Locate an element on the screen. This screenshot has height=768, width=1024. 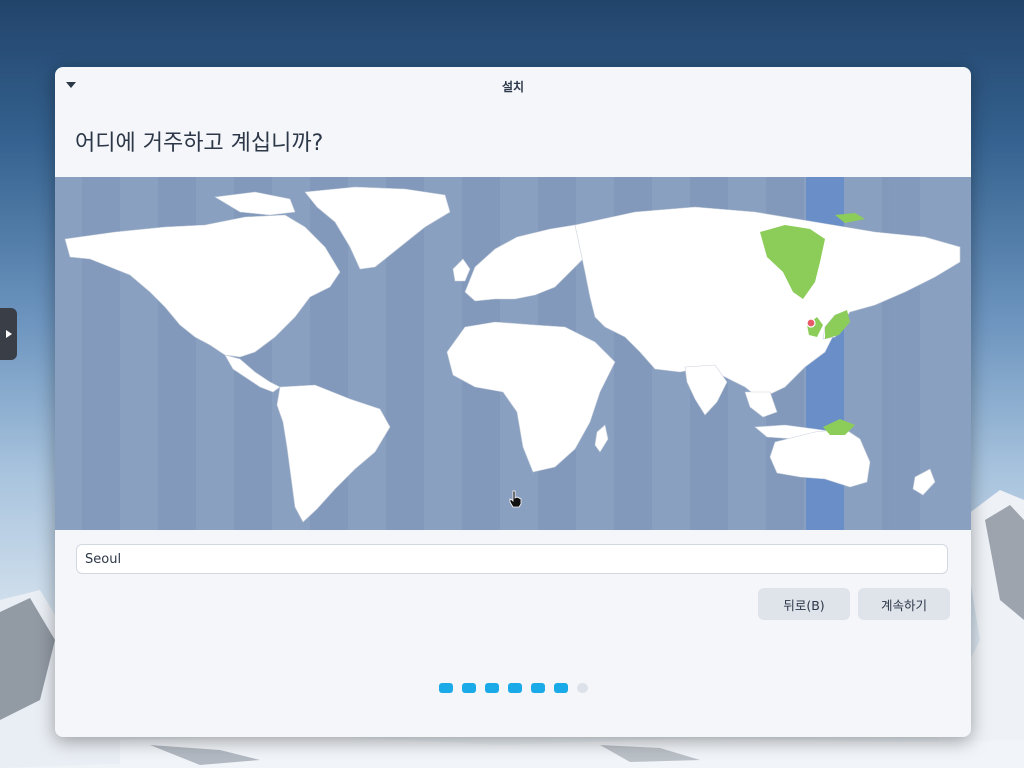
continue-button: 계속하기 is located at coordinates (904, 604).